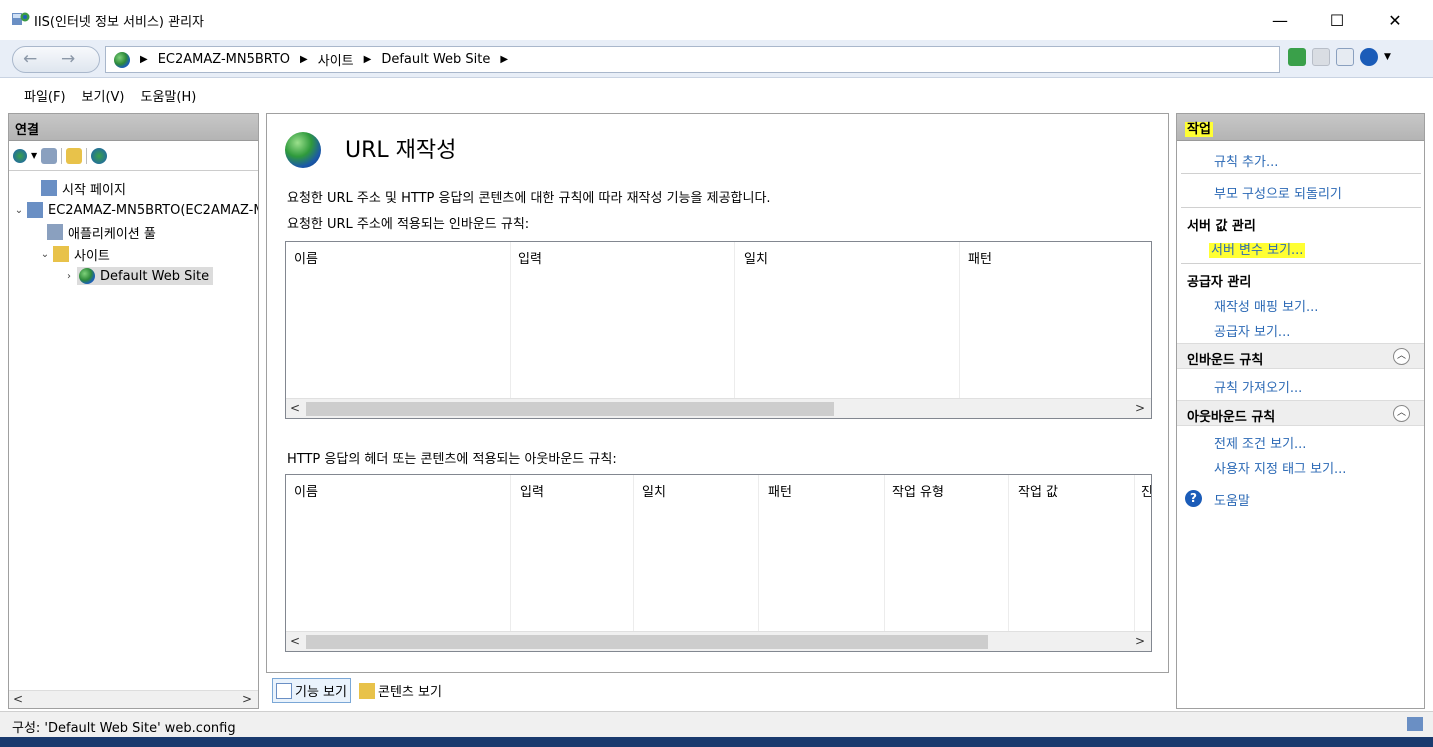 This screenshot has width=1433, height=747. I want to click on column-header-action-type: 작업 유형, so click(918, 490).